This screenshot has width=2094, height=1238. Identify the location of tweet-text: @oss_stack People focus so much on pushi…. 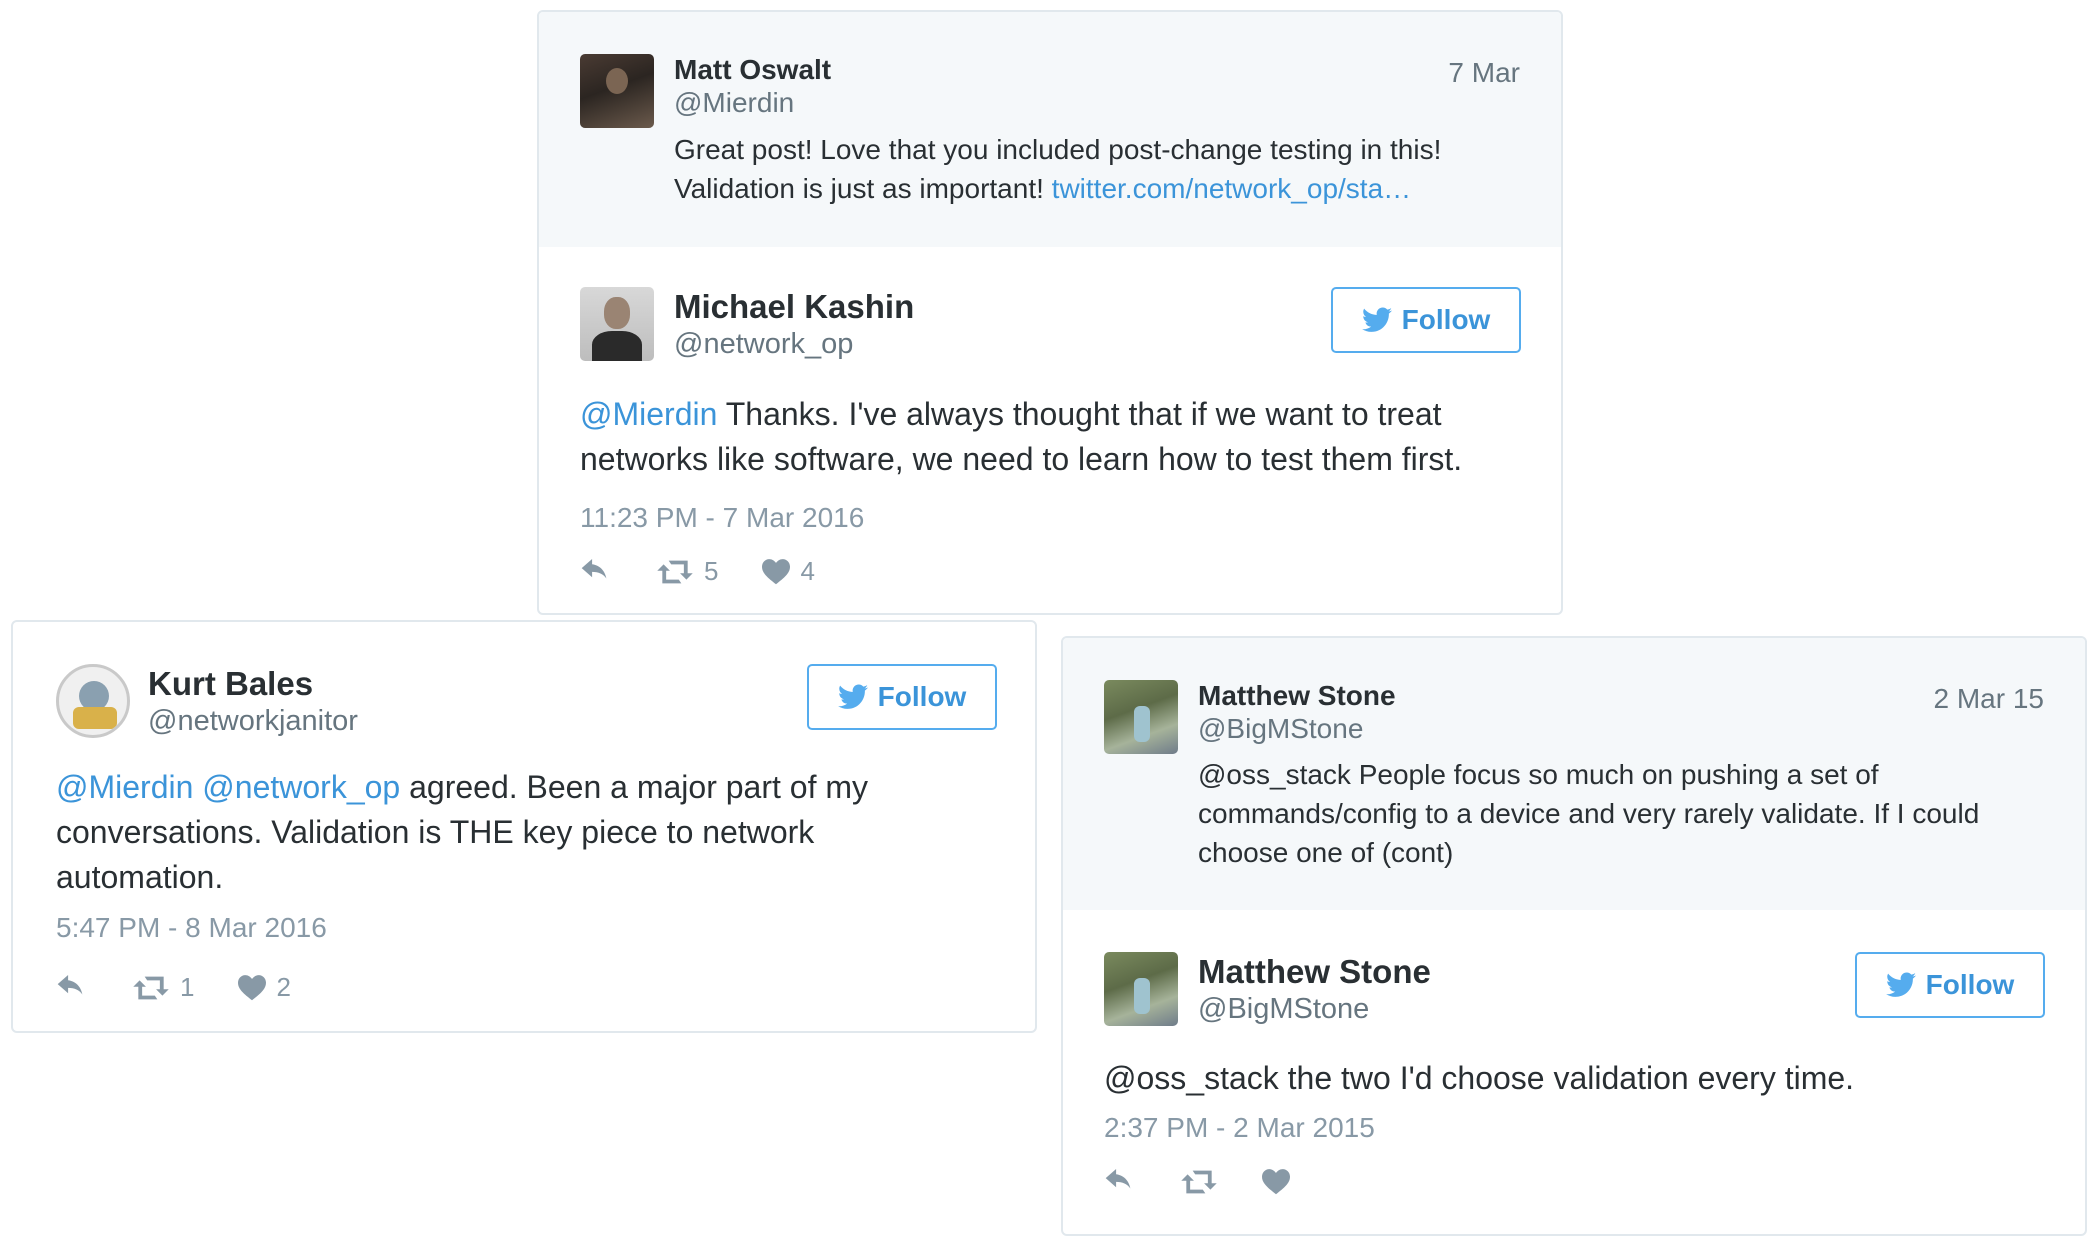
(1589, 813).